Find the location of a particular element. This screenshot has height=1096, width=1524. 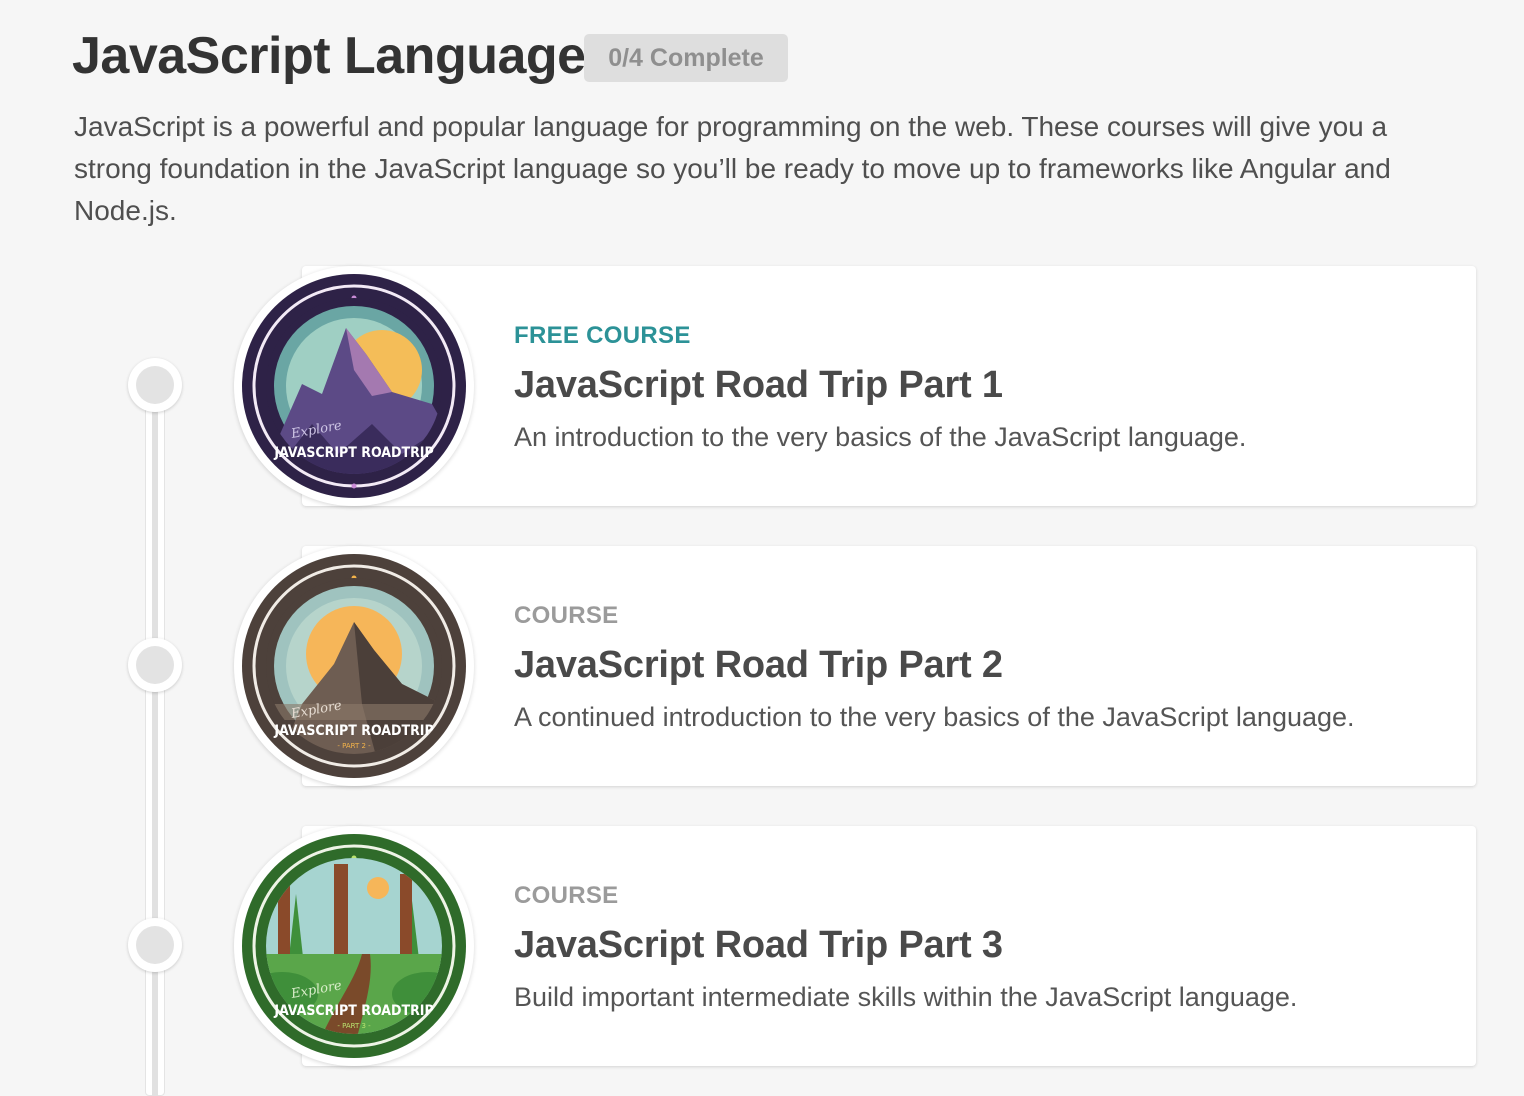

forest-badge-image: Explore JAVASCRIPT ROADTRIP - PART 3 - is located at coordinates (354, 946).